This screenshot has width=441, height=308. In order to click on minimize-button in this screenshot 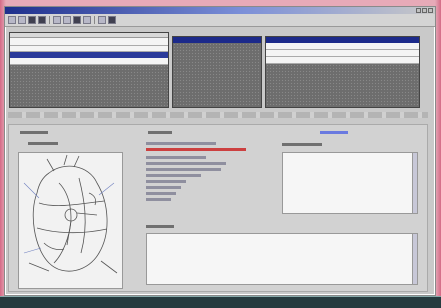, I will do `click(418, 10)`.